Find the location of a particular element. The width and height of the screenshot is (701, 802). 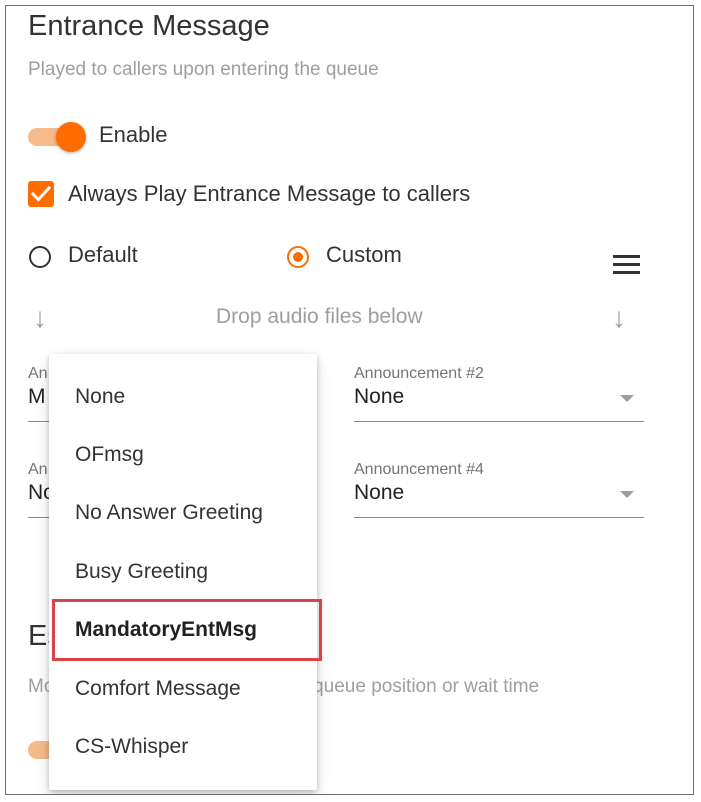

announcement-4-select: Announcement #4 None is located at coordinates (499, 491).